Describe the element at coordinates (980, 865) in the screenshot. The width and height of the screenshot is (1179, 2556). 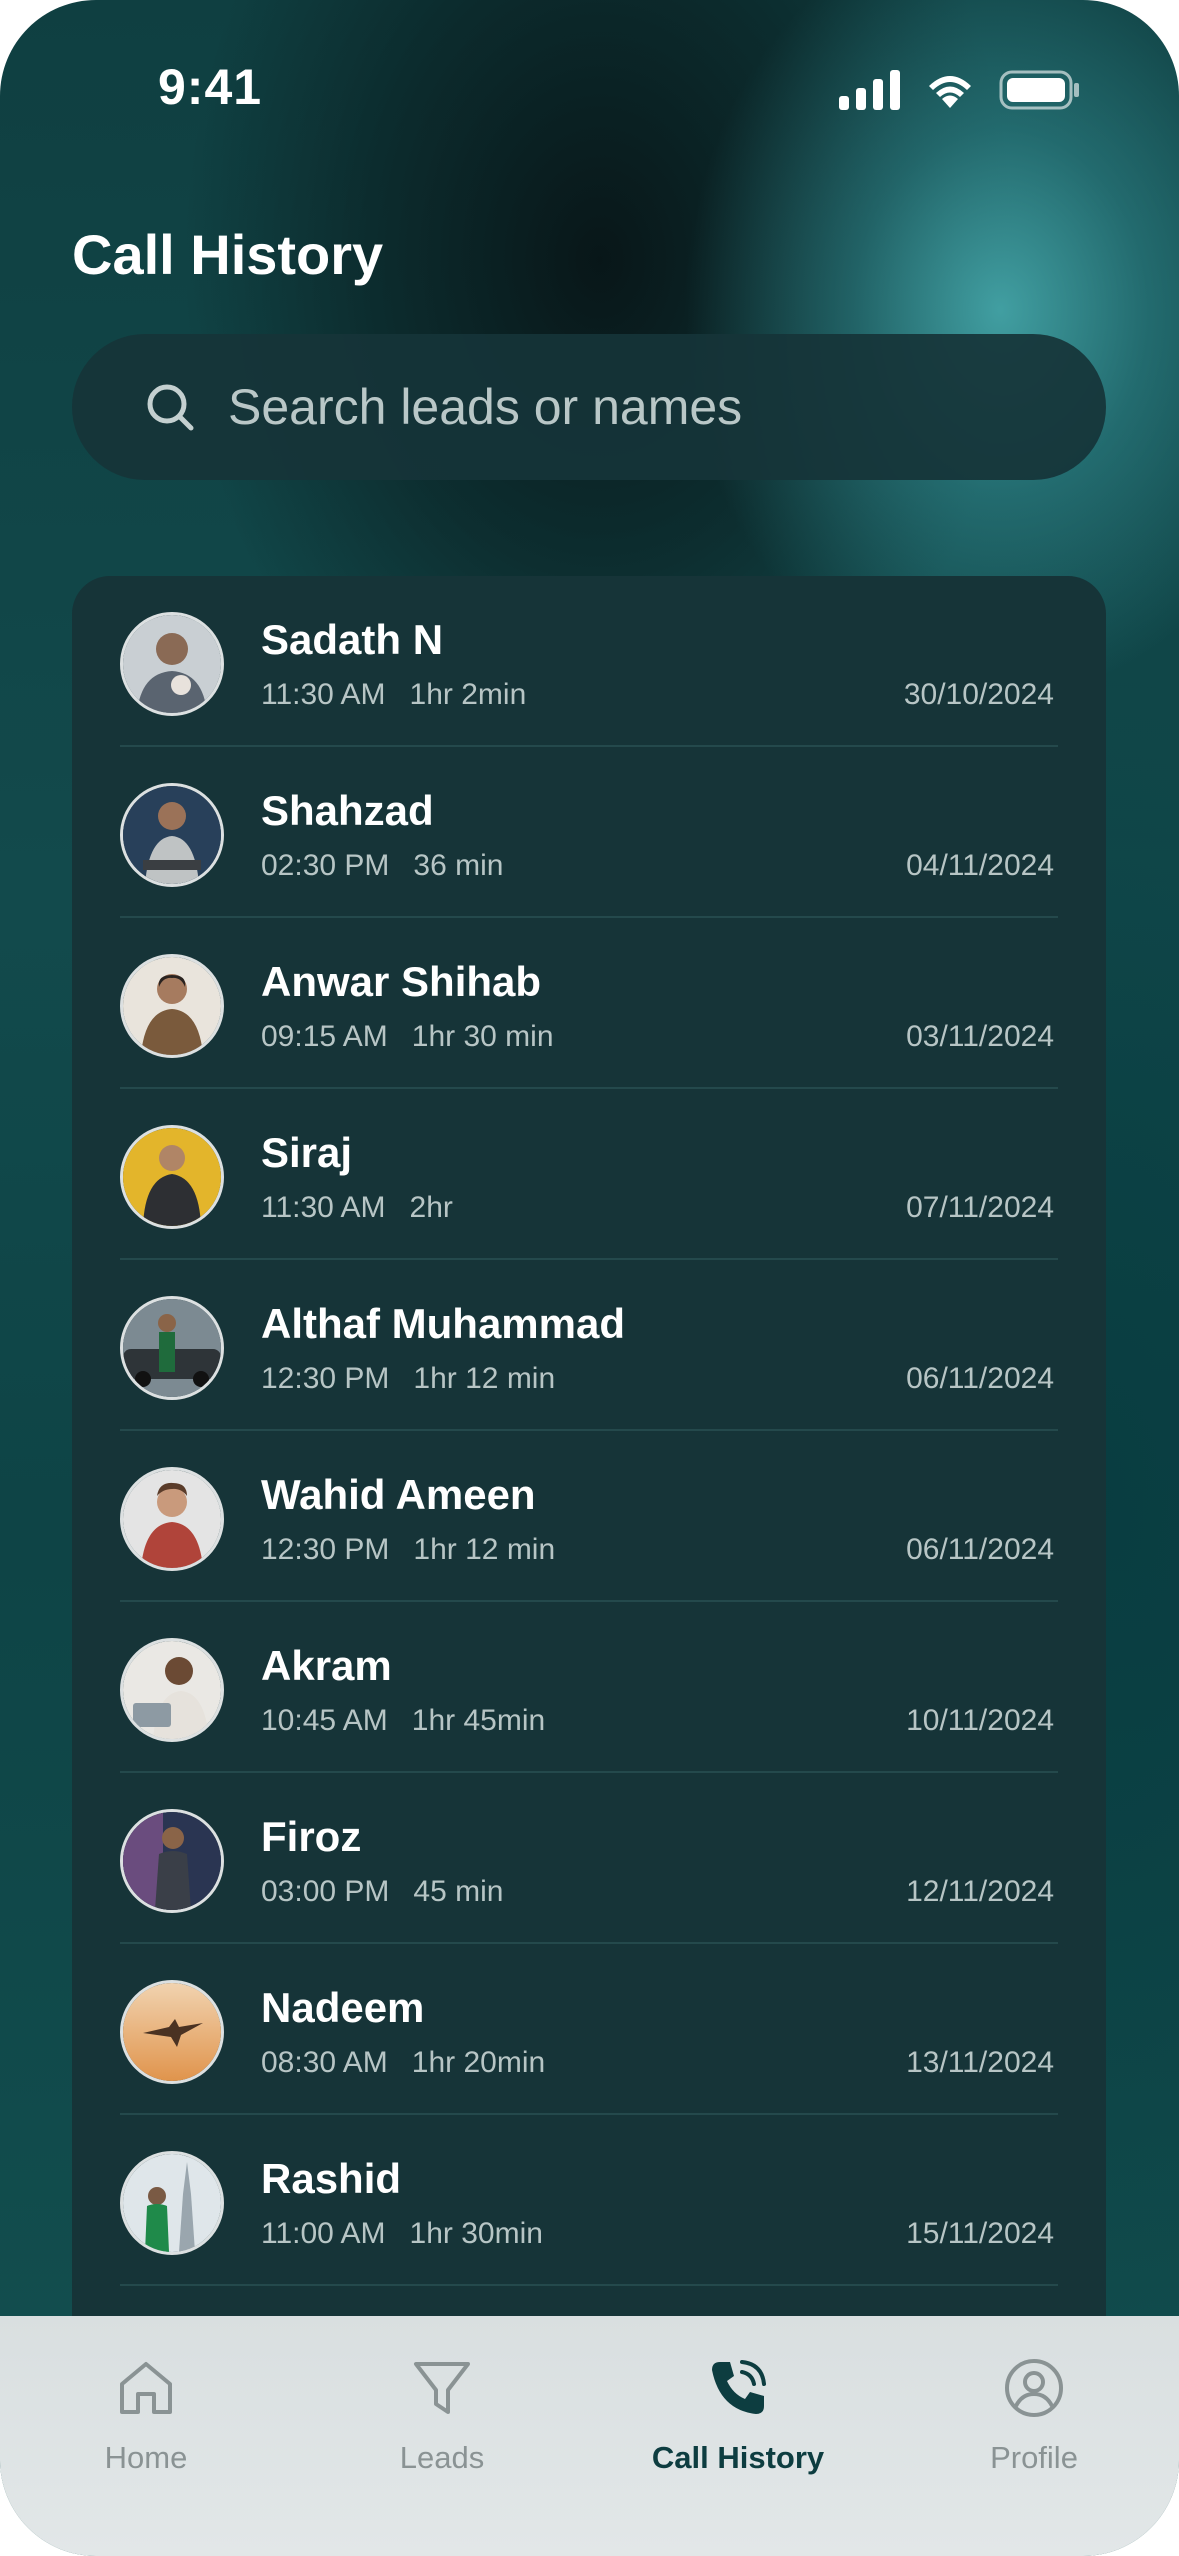
I see `call-date: 04/11/2024` at that location.